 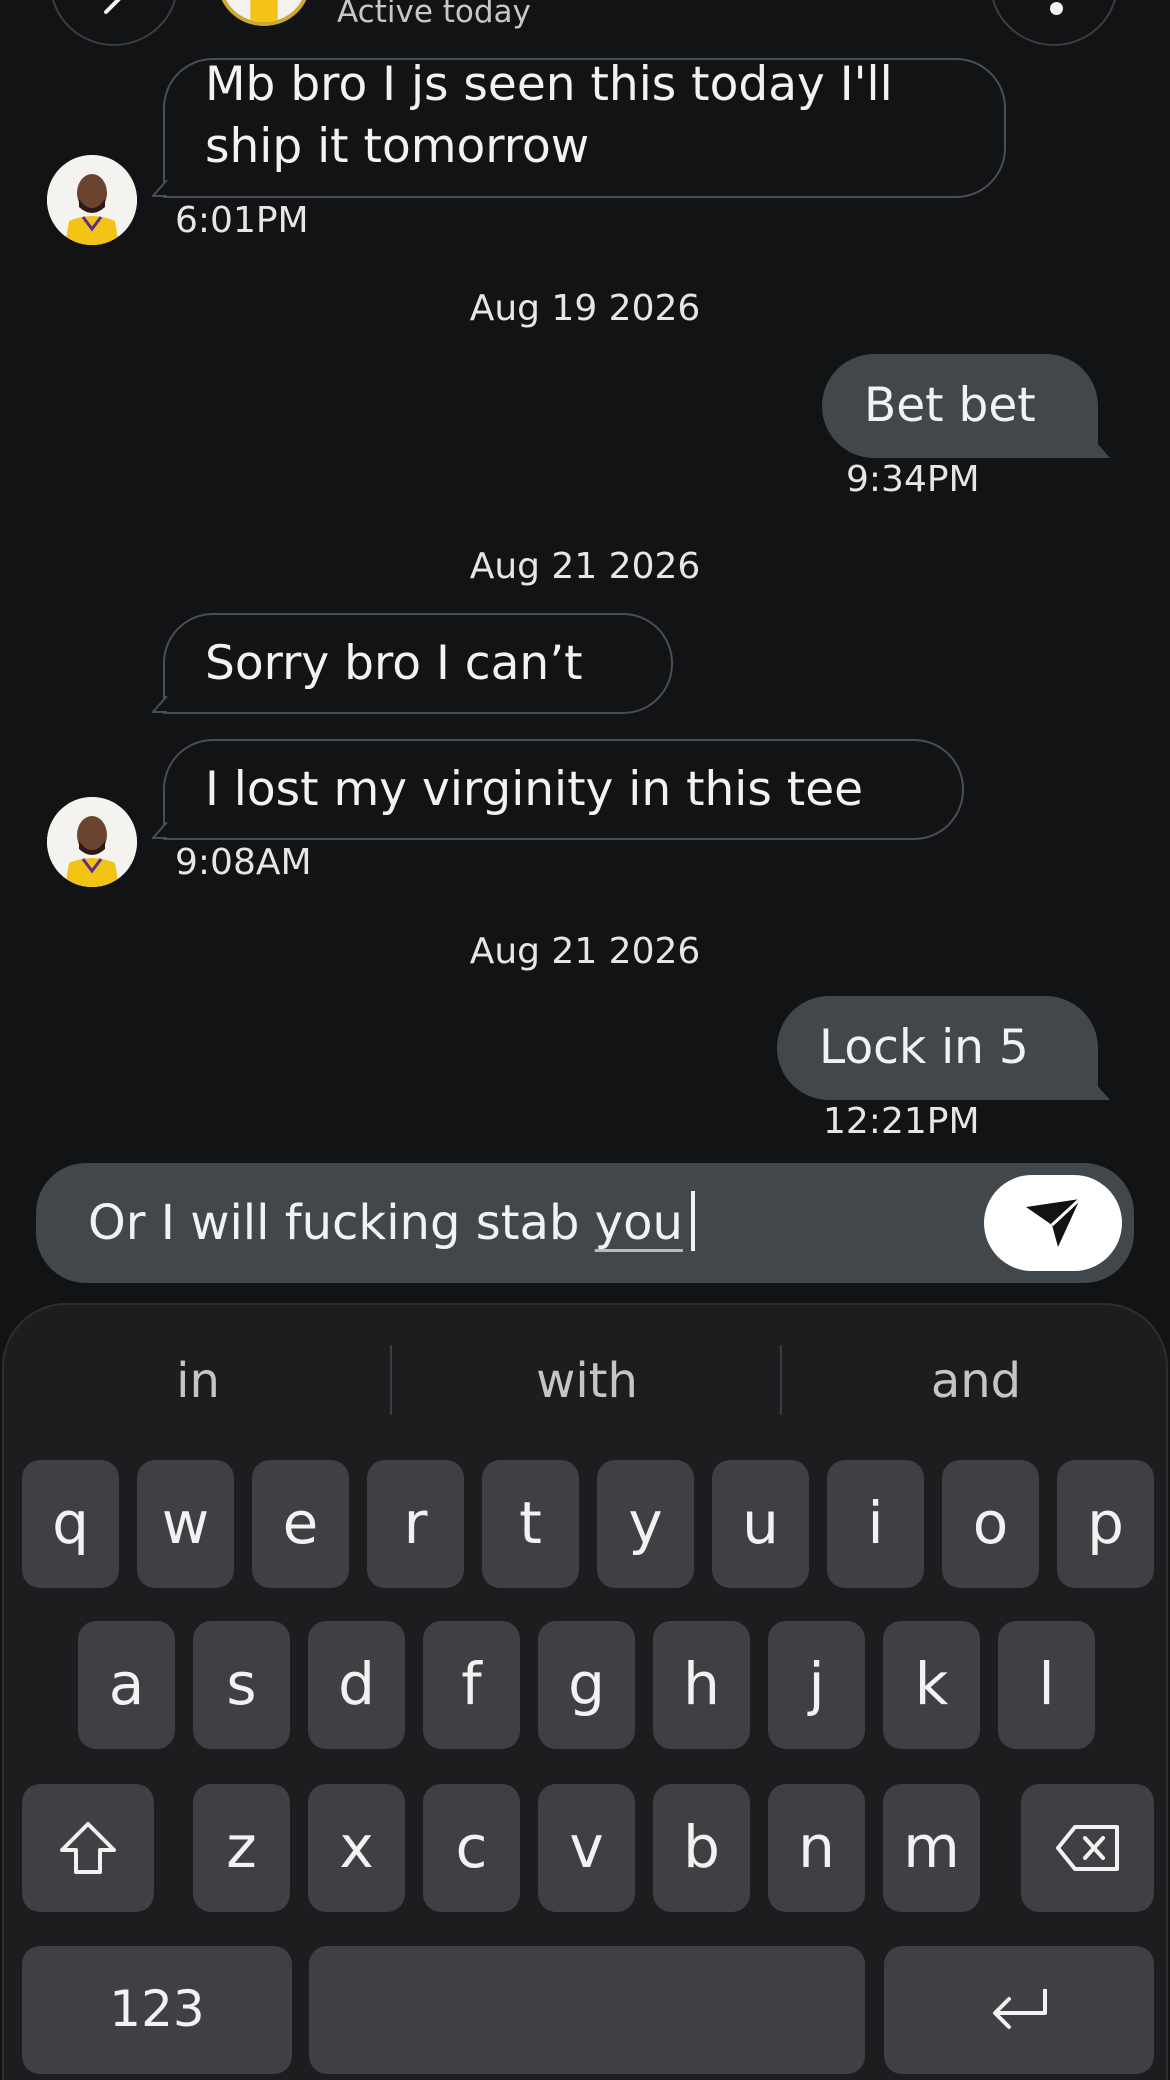 I want to click on chevron-left-icon, so click(x=112, y=7).